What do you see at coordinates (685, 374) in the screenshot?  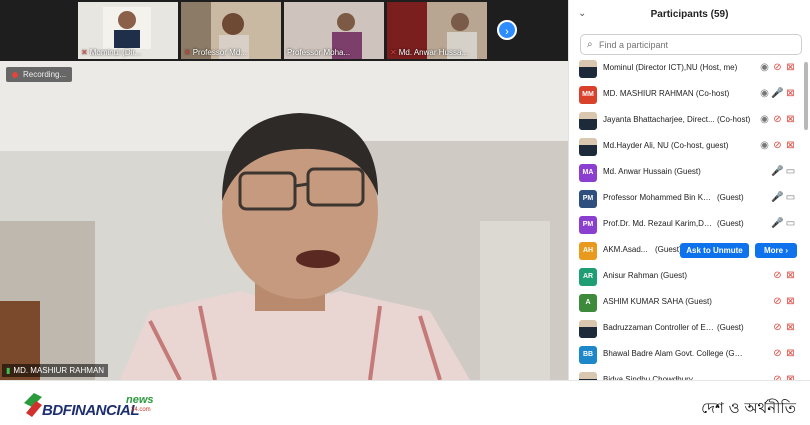 I see `participant-row: Bidya Sindhu Chowdhury, ... ⊘ ⊠` at bounding box center [685, 374].